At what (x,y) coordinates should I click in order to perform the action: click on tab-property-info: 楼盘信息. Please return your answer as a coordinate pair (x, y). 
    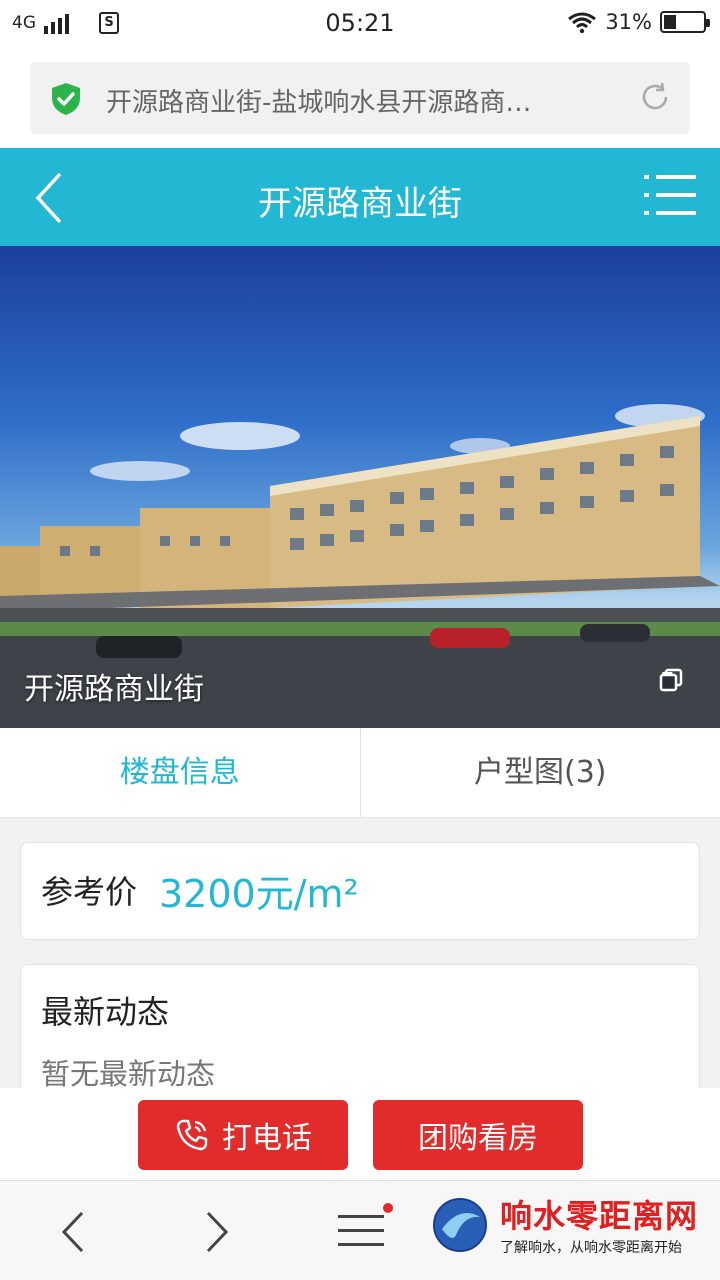
    Looking at the image, I should click on (180, 772).